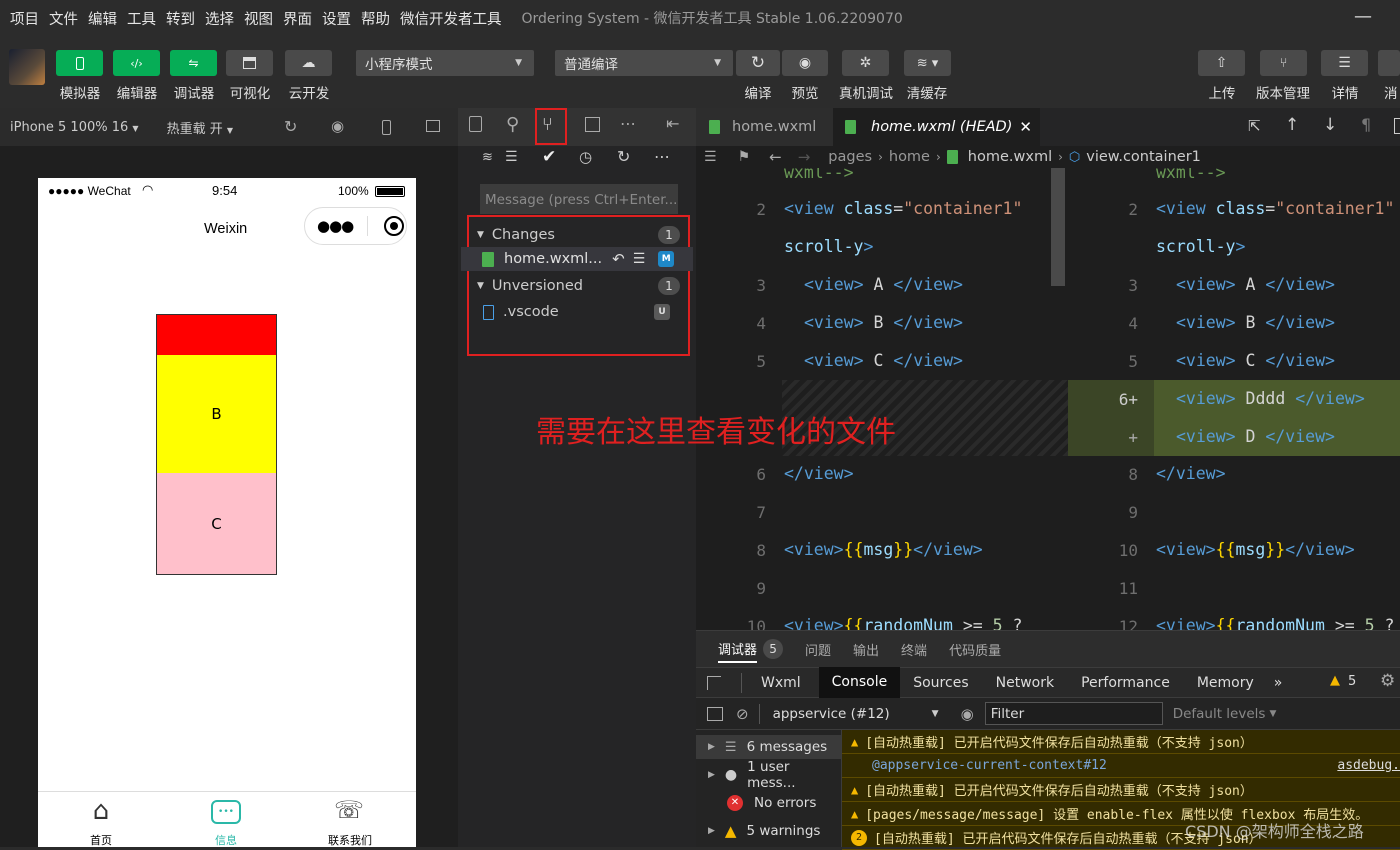  Describe the element at coordinates (989, 765) in the screenshot. I see `log-context-link: @appservice-current-context#12` at that location.